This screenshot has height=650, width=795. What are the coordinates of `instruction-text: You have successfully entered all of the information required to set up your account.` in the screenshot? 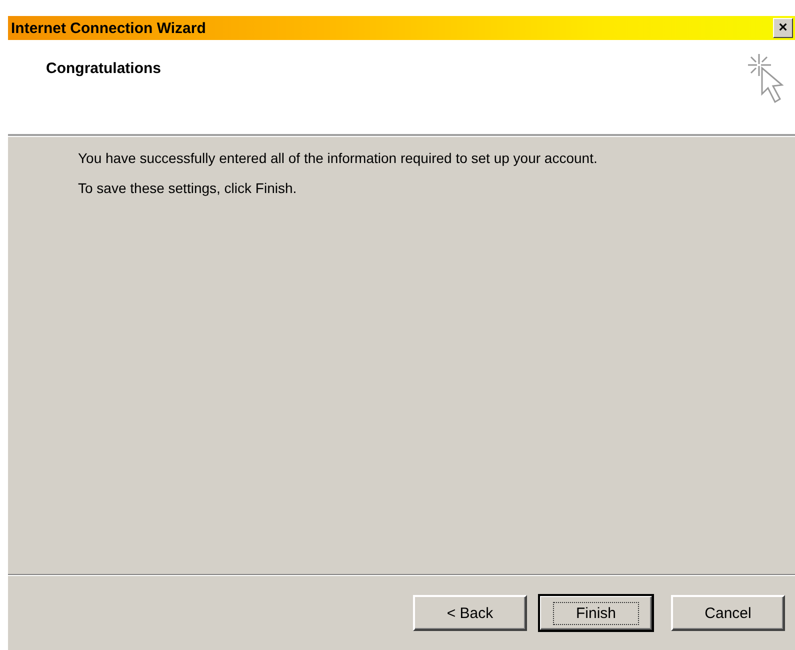 It's located at (338, 158).